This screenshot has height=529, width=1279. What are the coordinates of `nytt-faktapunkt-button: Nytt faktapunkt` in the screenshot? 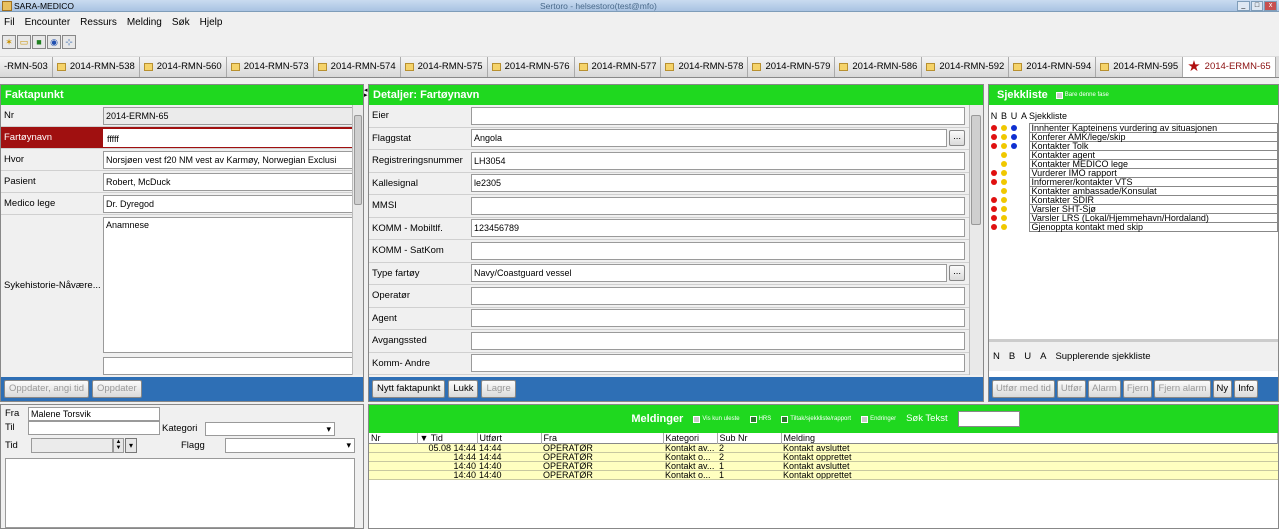 It's located at (409, 389).